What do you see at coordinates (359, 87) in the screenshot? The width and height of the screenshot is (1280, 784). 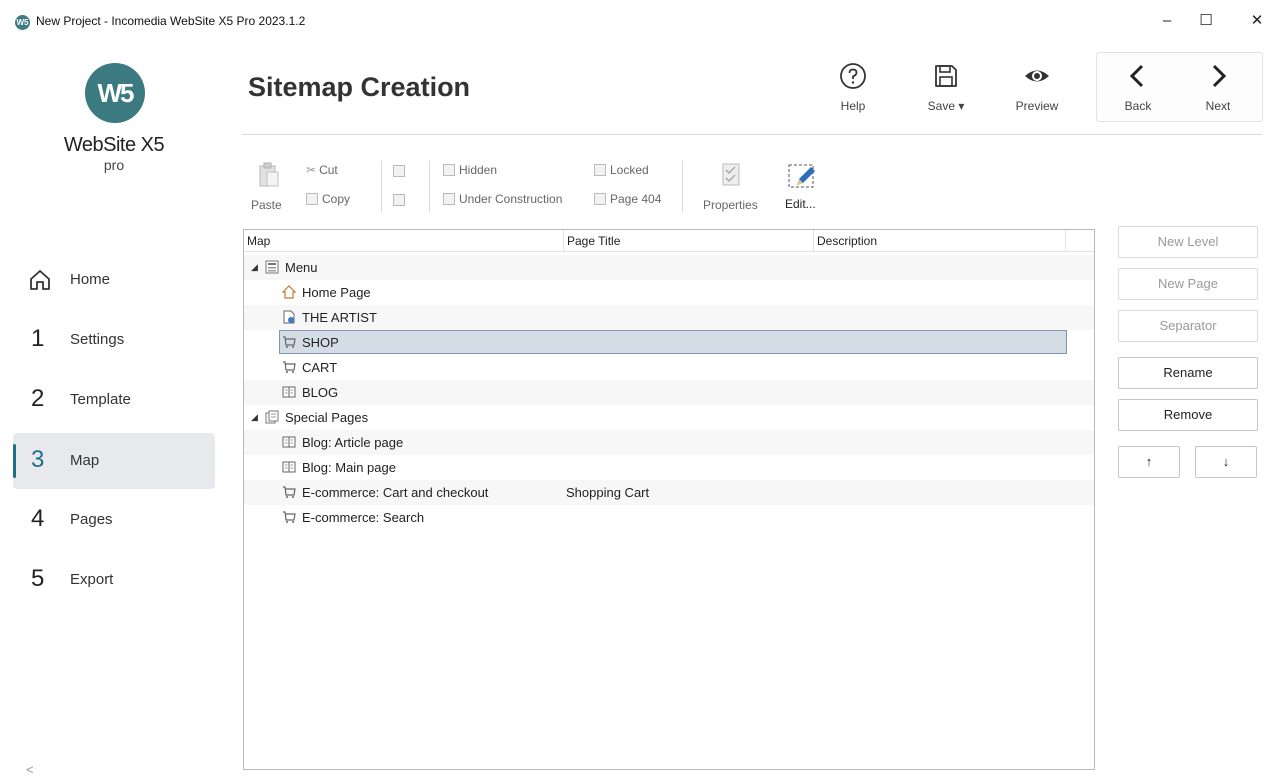 I see `page-title: Sitemap Creation` at bounding box center [359, 87].